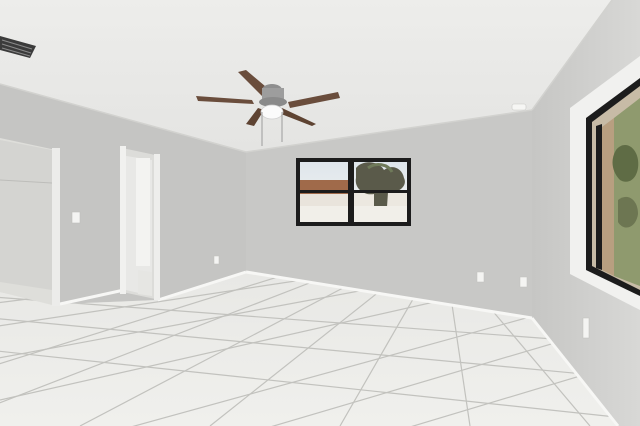 The height and width of the screenshot is (426, 640). What do you see at coordinates (76, 217) in the screenshot?
I see `light-switch` at bounding box center [76, 217].